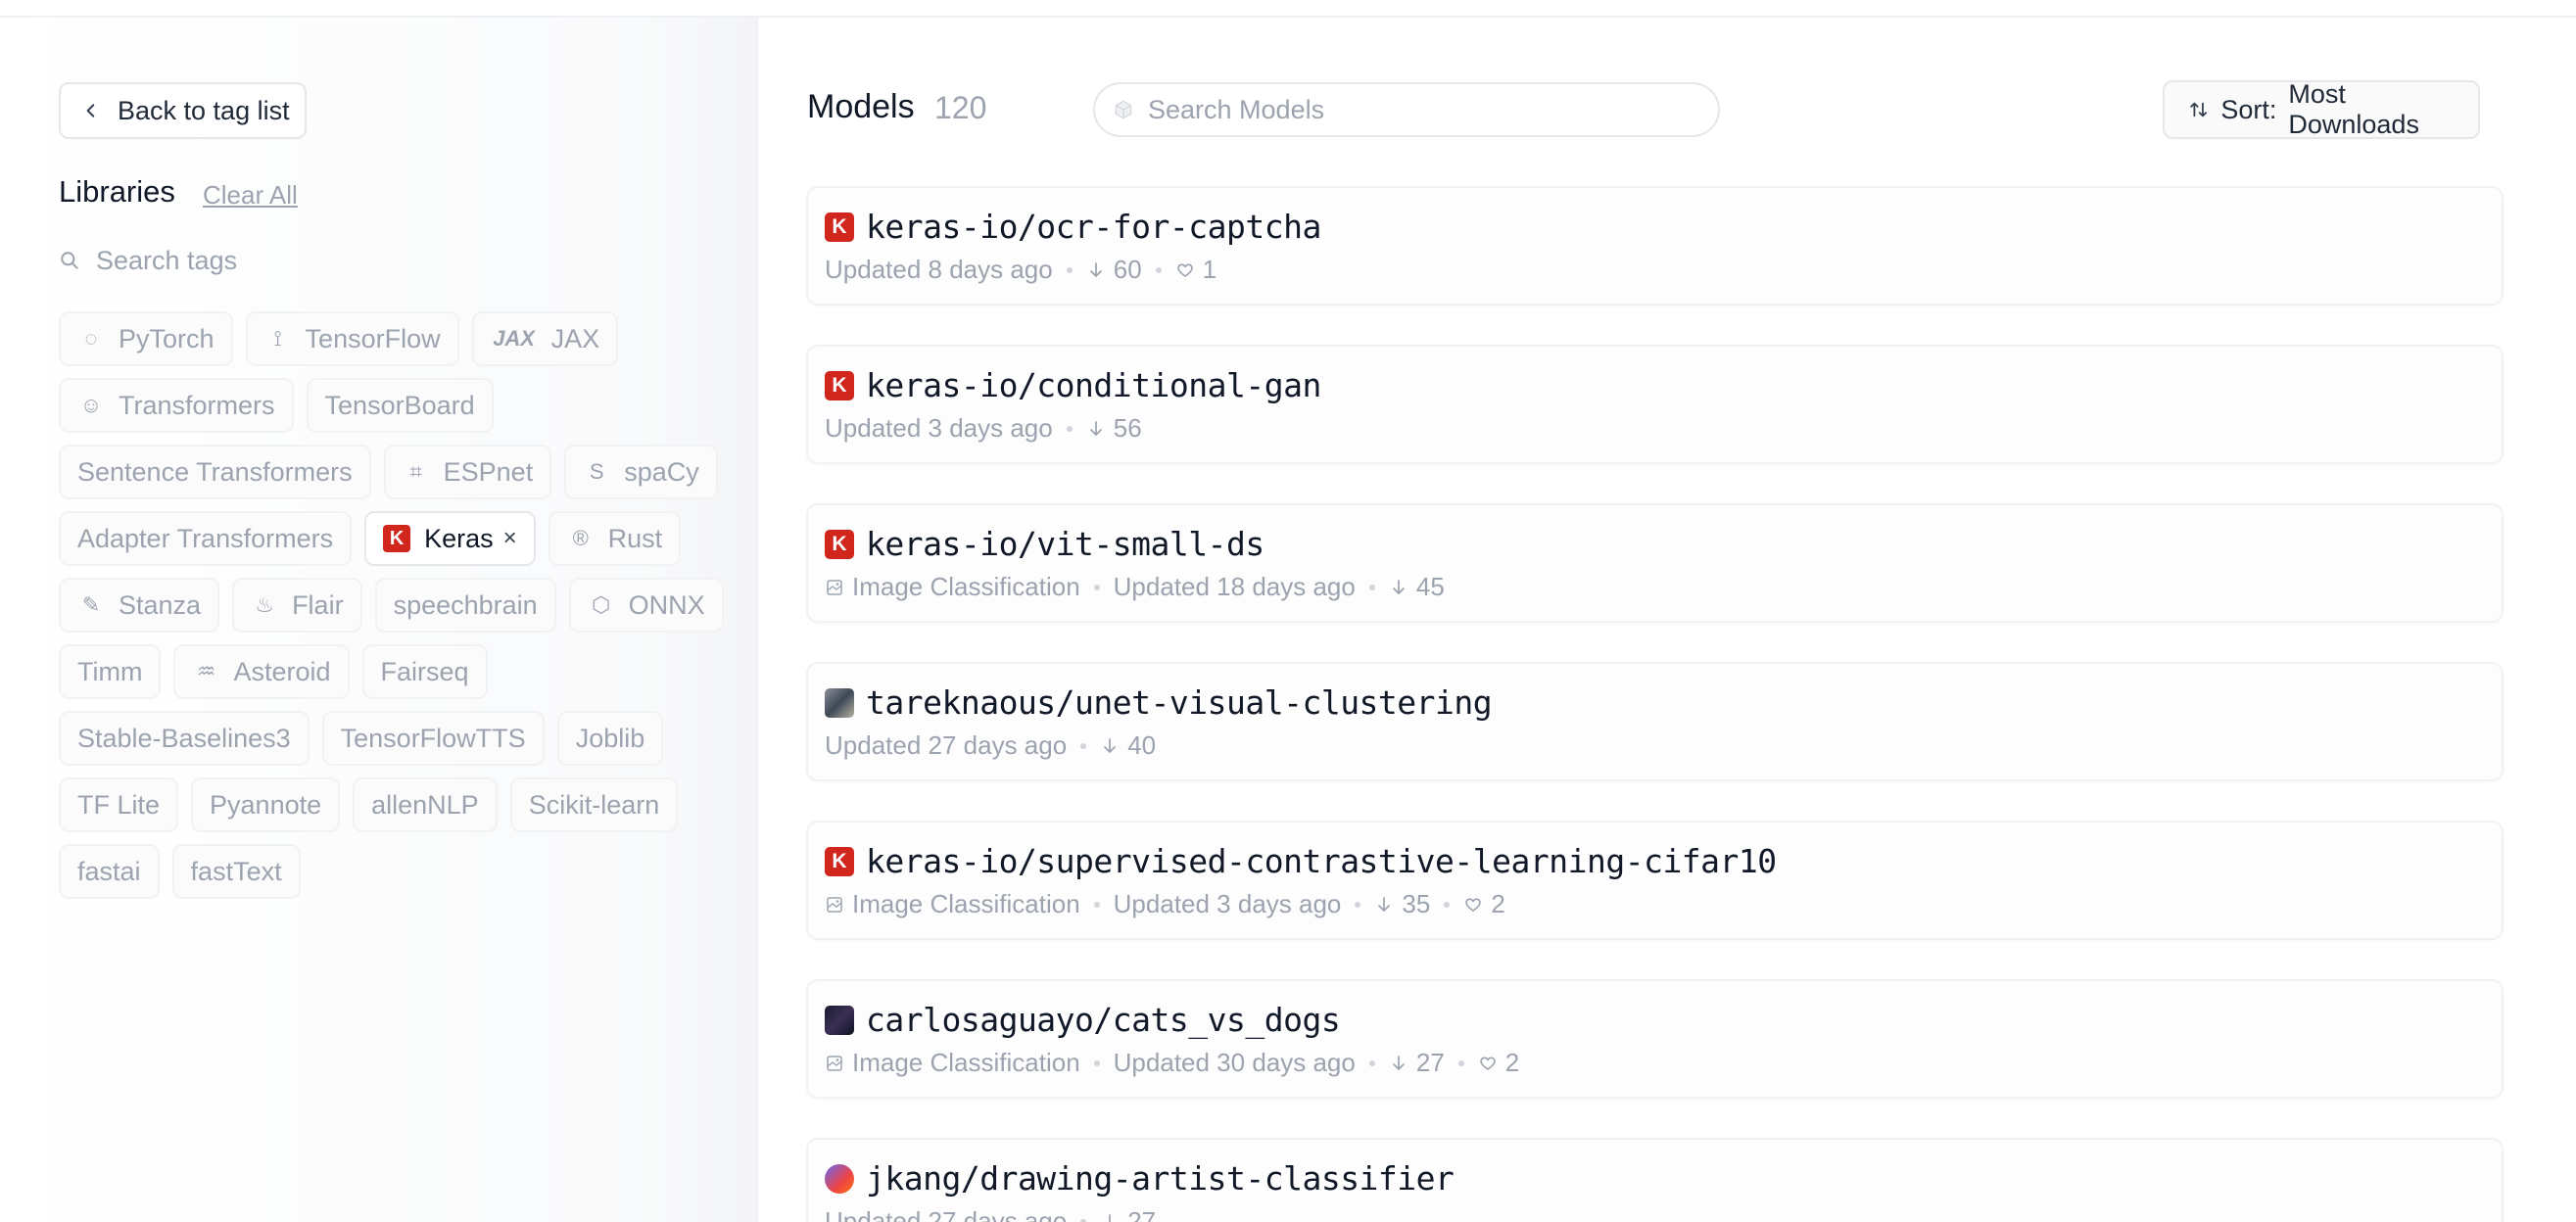 The height and width of the screenshot is (1222, 2576). Describe the element at coordinates (459, 538) in the screenshot. I see `tag-chip-label: Keras` at that location.